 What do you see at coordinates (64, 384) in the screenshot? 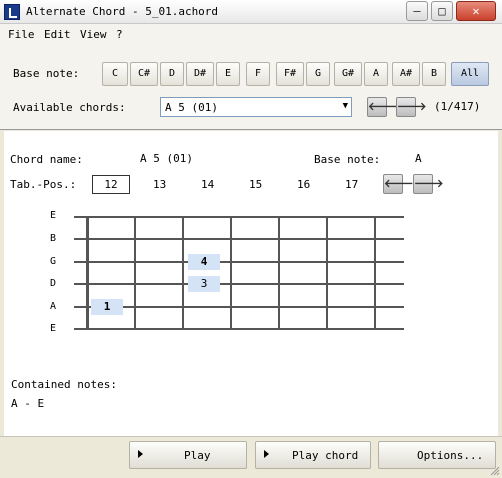
I see `contained-notes-label: Contained notes:` at bounding box center [64, 384].